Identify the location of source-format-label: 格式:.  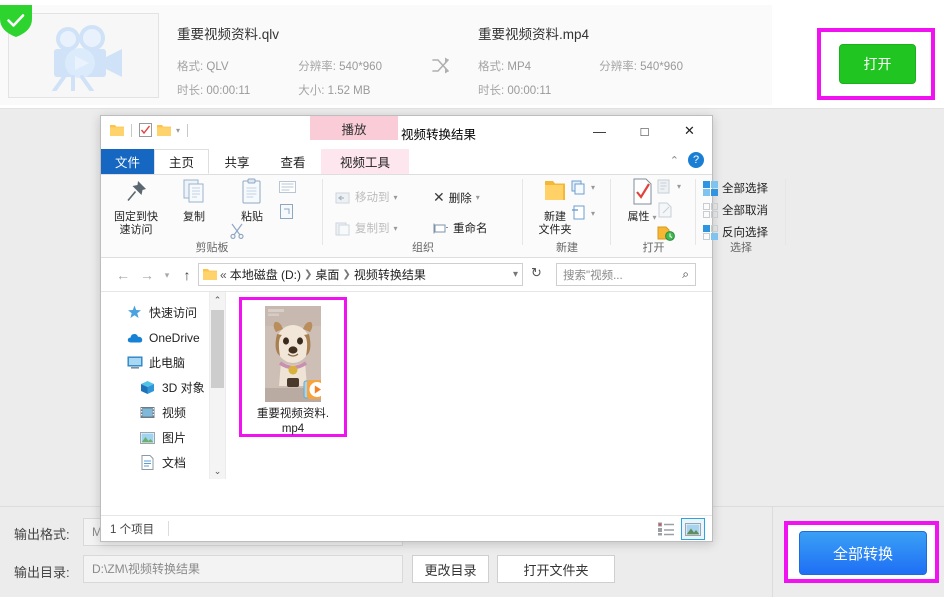
(190, 67).